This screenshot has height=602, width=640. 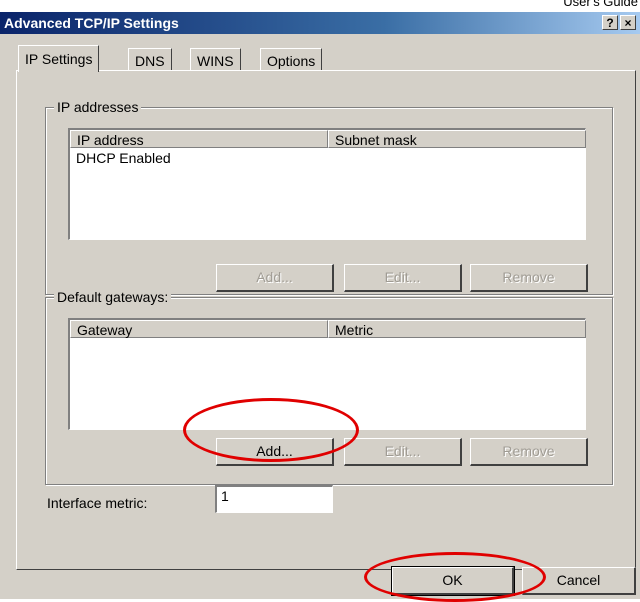 I want to click on title-bar: Advanced TCP/IP Settings ? ×, so click(x=320, y=23).